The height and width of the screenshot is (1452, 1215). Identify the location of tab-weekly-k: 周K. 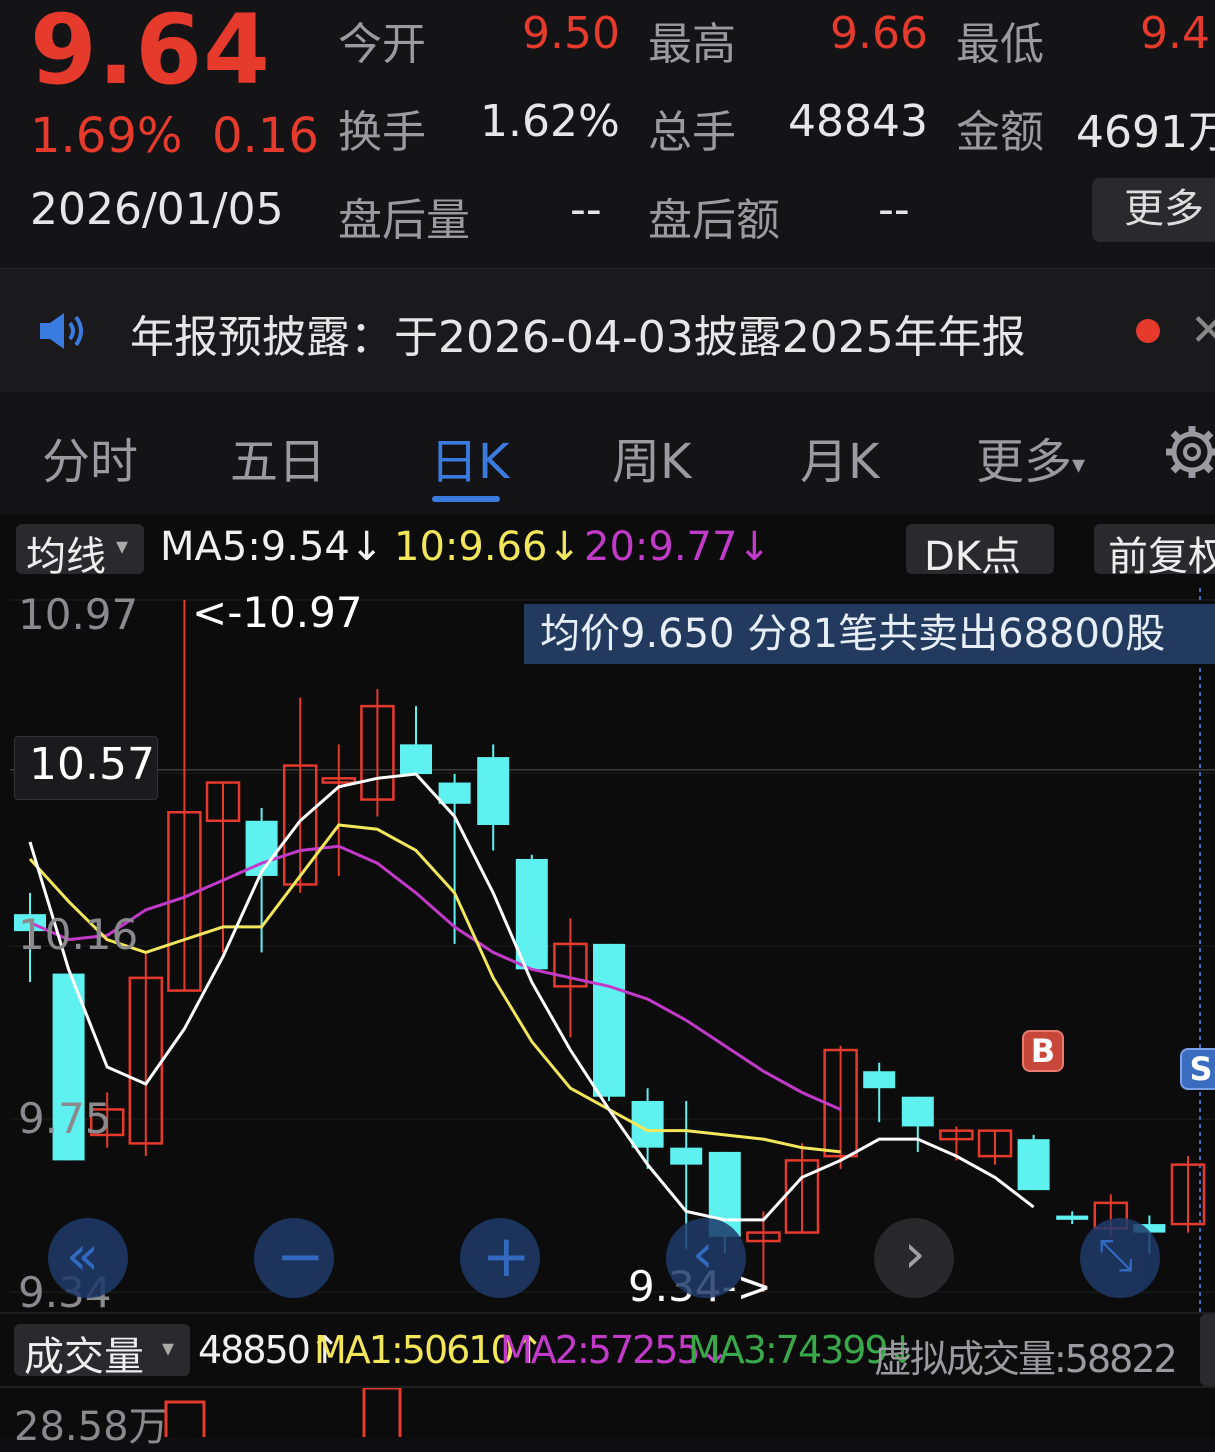
(651, 457).